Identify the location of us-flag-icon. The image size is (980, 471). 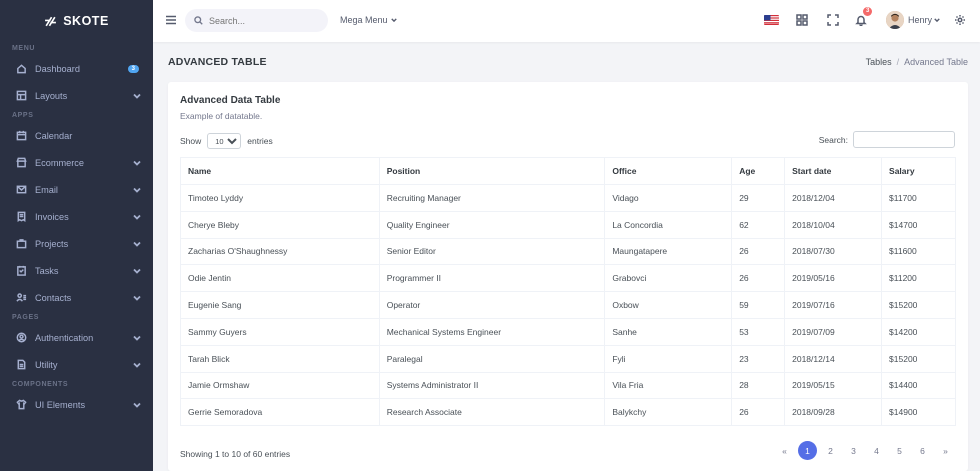
(771, 20).